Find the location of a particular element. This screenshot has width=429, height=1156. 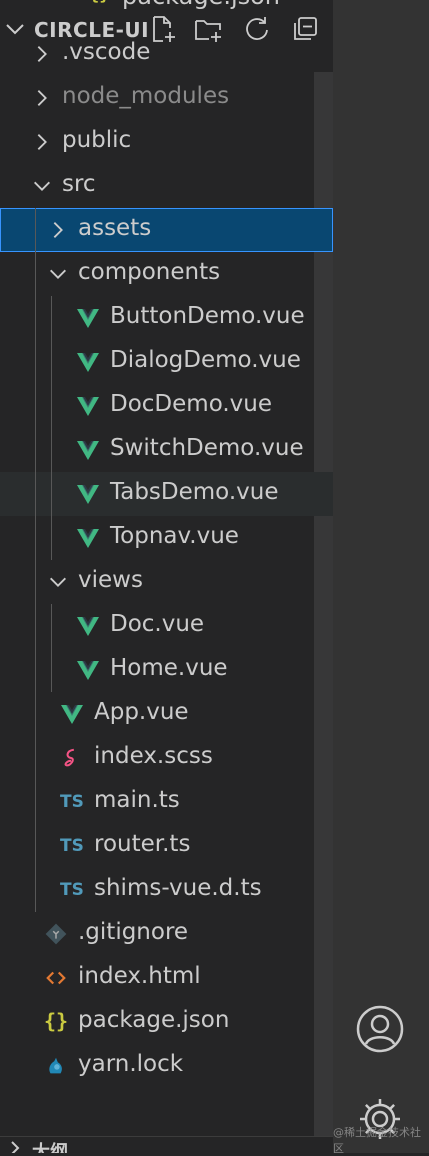

tree-item-shims-vue-d-ts: TS shims-vue.d.ts is located at coordinates (166, 890).